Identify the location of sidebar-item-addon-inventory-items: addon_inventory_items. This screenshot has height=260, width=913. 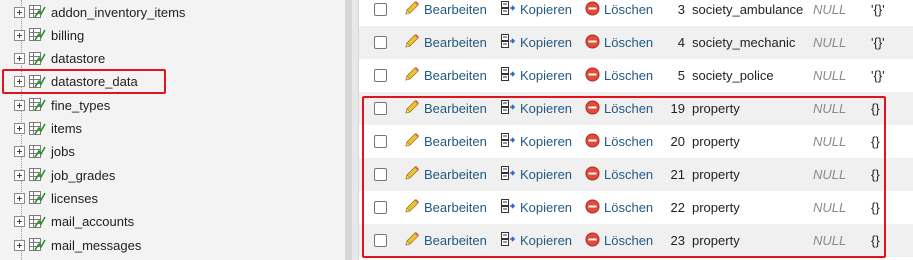
(99, 12).